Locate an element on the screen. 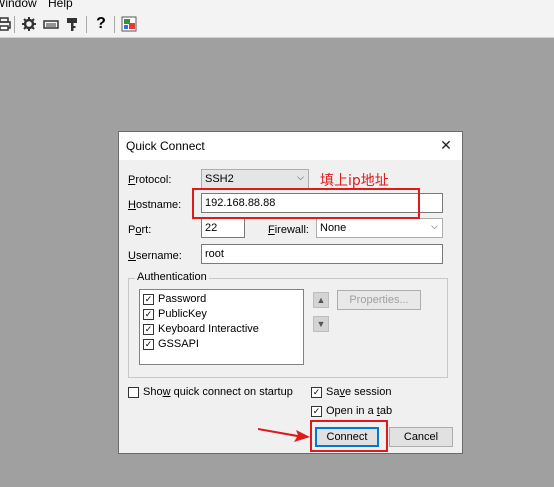 The height and width of the screenshot is (487, 554). menu-window: Window is located at coordinates (18, 5).